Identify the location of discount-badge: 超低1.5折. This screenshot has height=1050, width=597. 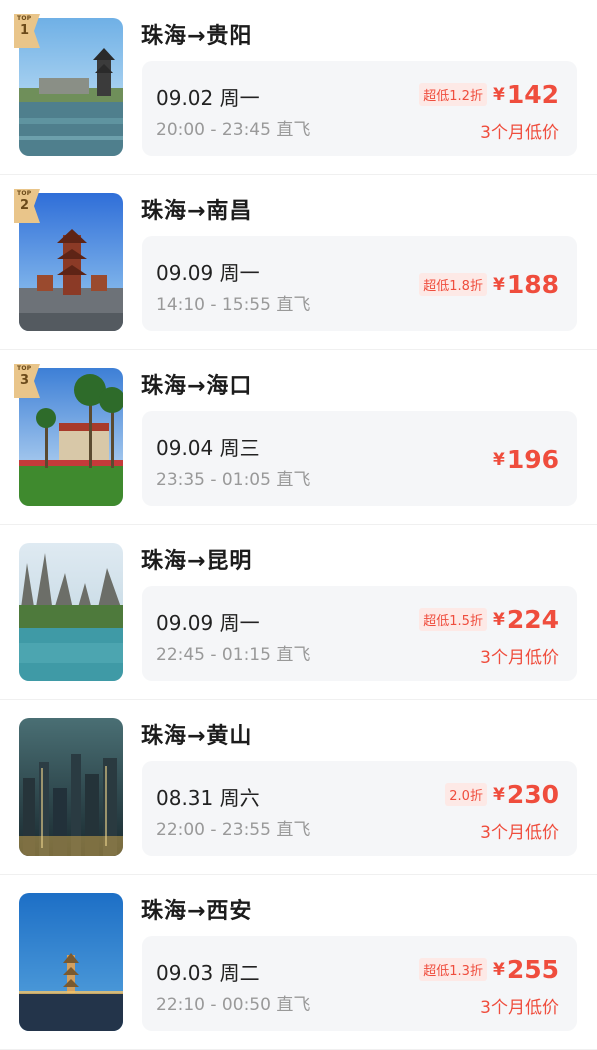
(453, 619).